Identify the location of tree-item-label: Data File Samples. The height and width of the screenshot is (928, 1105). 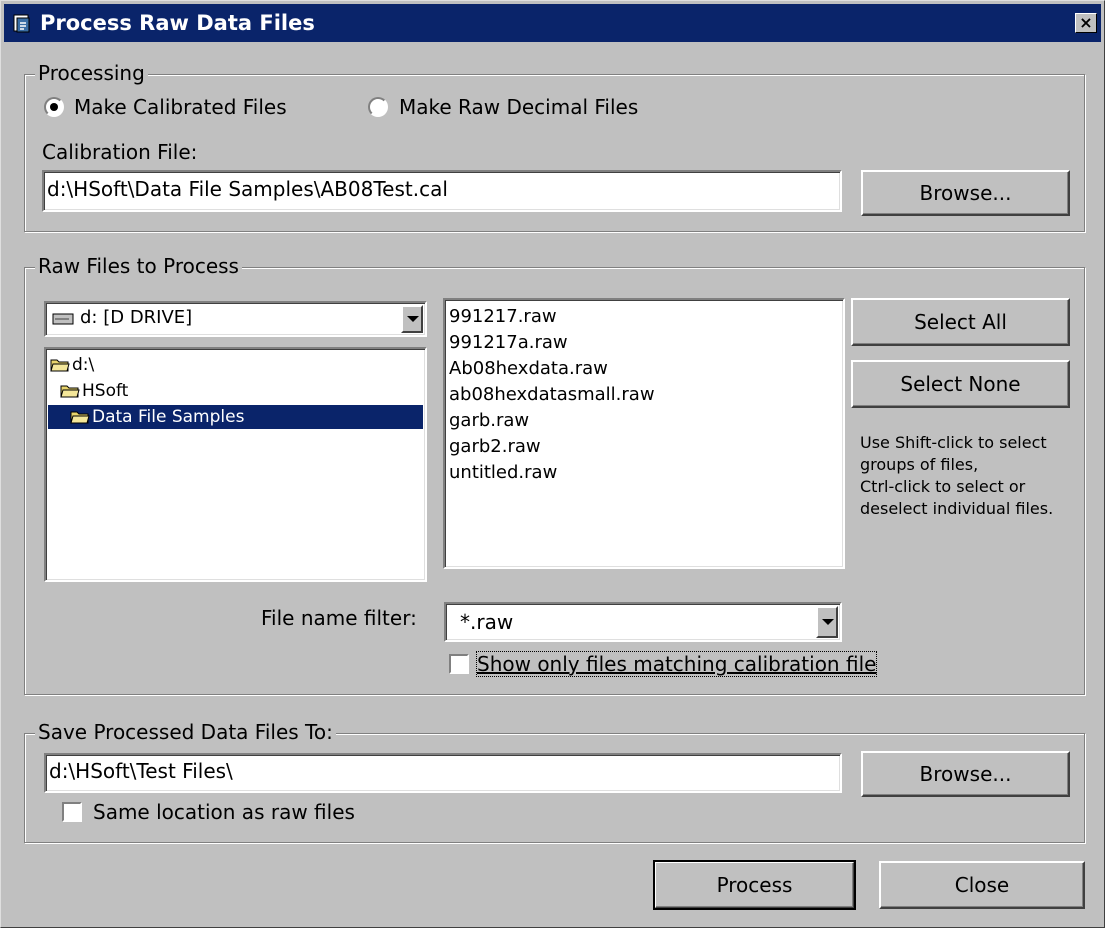
(168, 417).